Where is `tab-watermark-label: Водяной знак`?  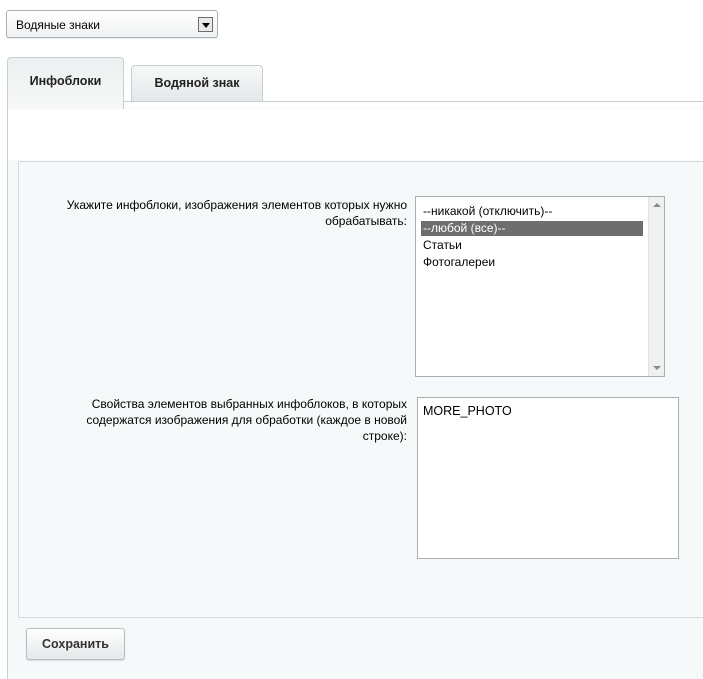
tab-watermark-label: Водяной знак is located at coordinates (197, 83).